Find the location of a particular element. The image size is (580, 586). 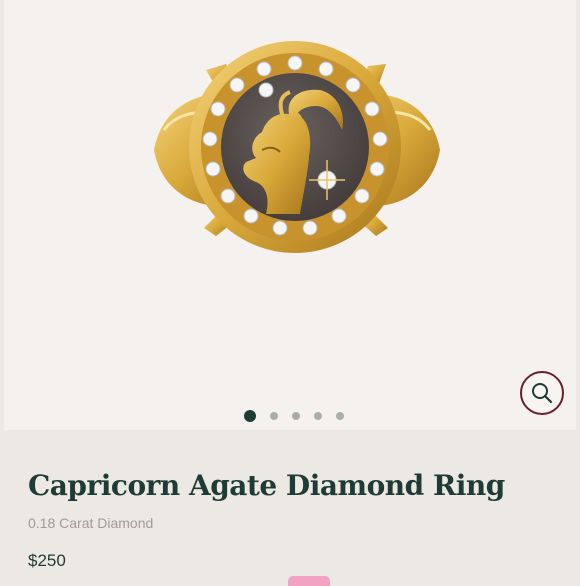

gallery-pagination is located at coordinates (294, 416).